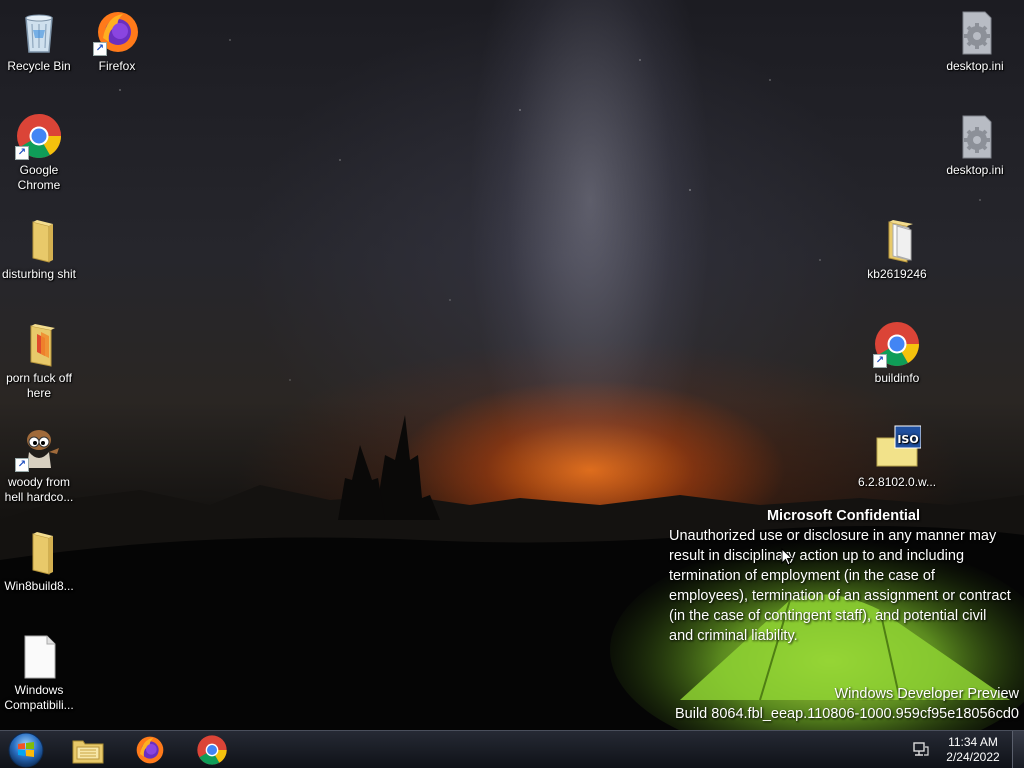  I want to click on product-name: Windows Developer Preview, so click(926, 694).